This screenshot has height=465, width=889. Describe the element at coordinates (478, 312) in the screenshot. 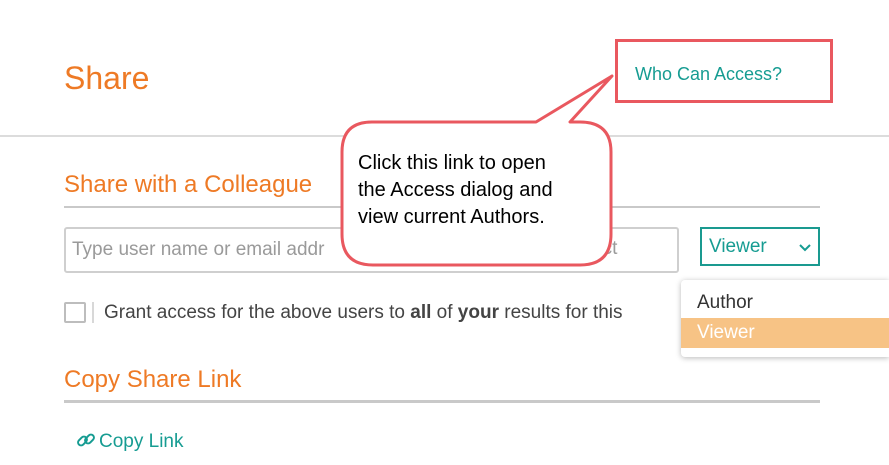

I see `grant-bold-your: your` at that location.